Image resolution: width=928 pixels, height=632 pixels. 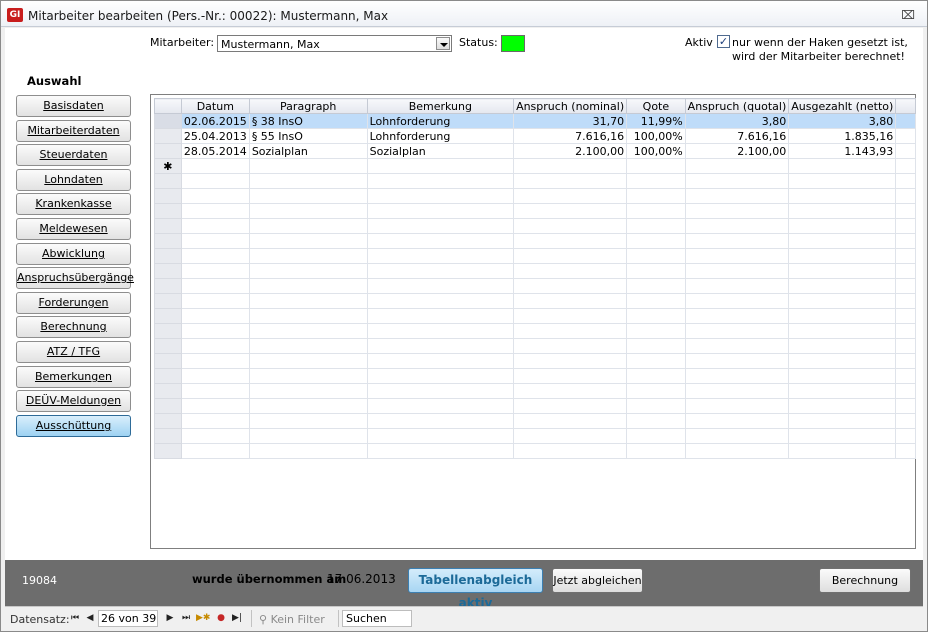 I want to click on new-record-icon: ✱, so click(x=168, y=166).